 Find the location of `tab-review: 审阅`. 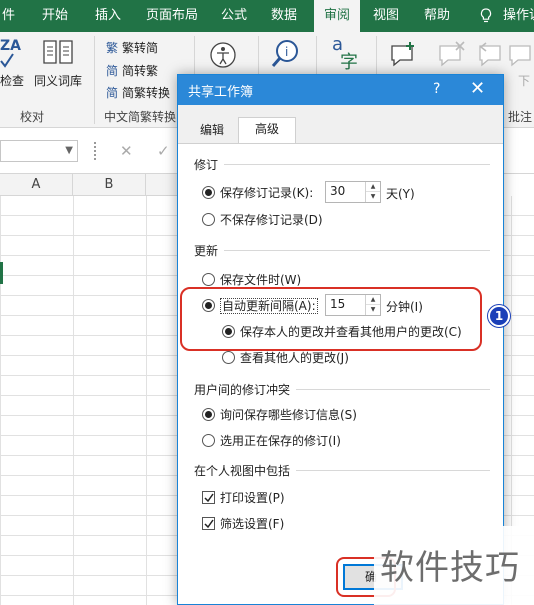

tab-review: 审阅 is located at coordinates (337, 16).